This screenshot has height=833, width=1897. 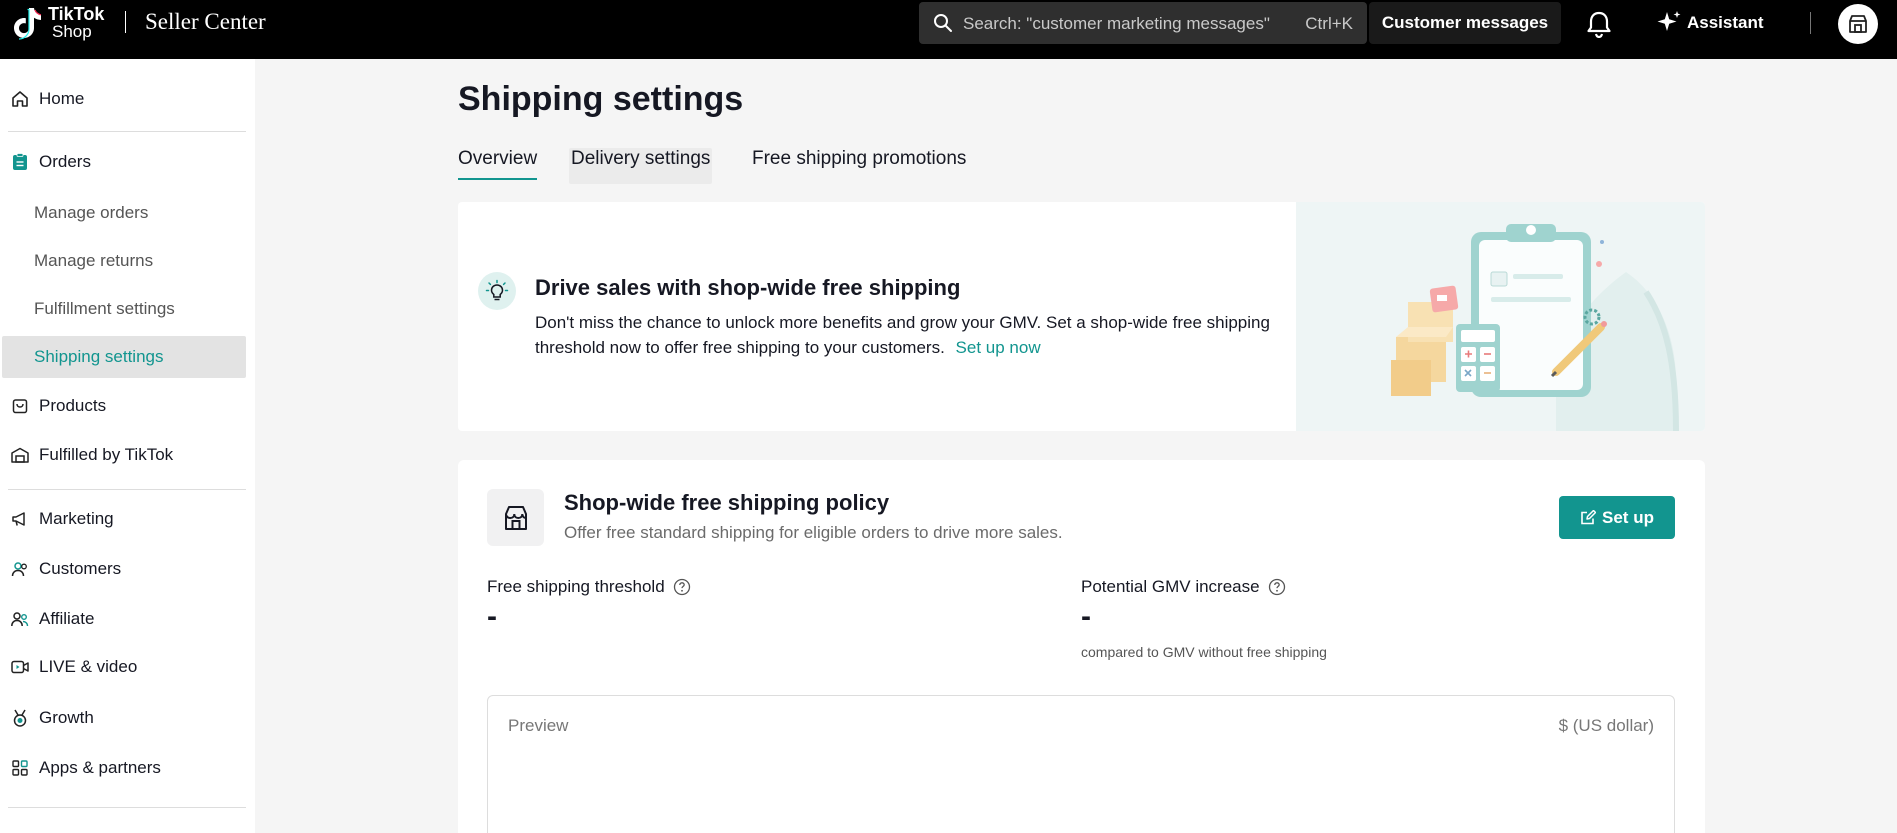 I want to click on tiktok-logo-icon, so click(x=28, y=24).